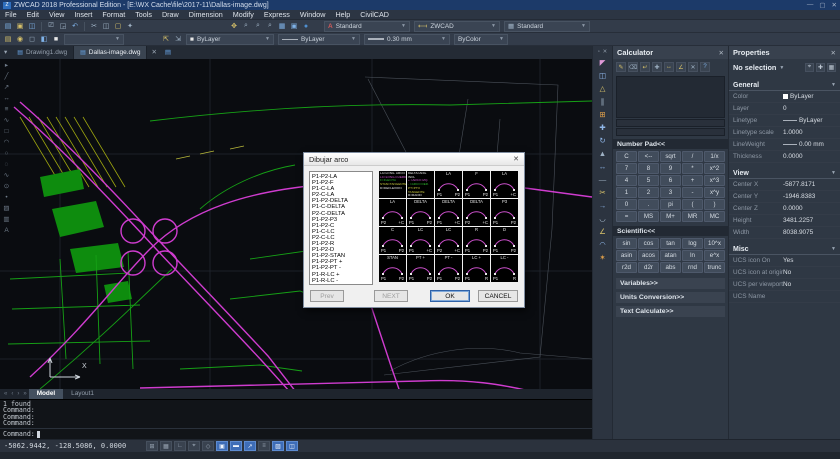 This screenshot has width=840, height=459. Describe the element at coordinates (208, 446) in the screenshot. I see `esnap-toggle: ◇` at that location.